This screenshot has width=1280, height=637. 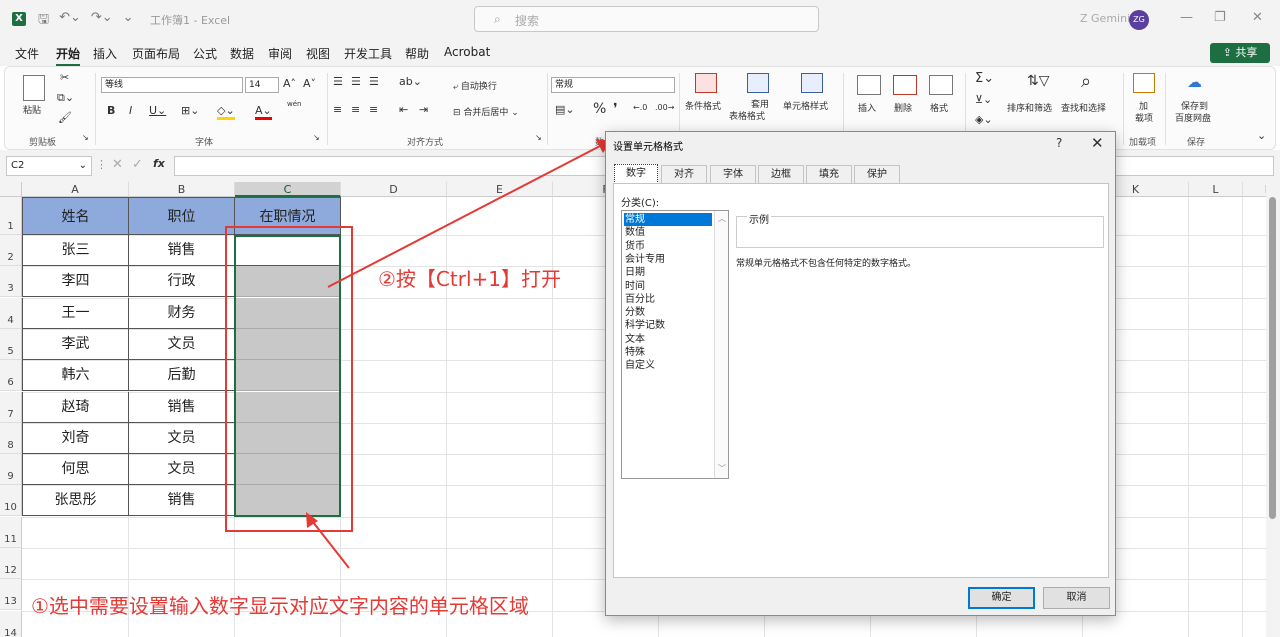 I want to click on category-item: 时间, so click(x=668, y=286).